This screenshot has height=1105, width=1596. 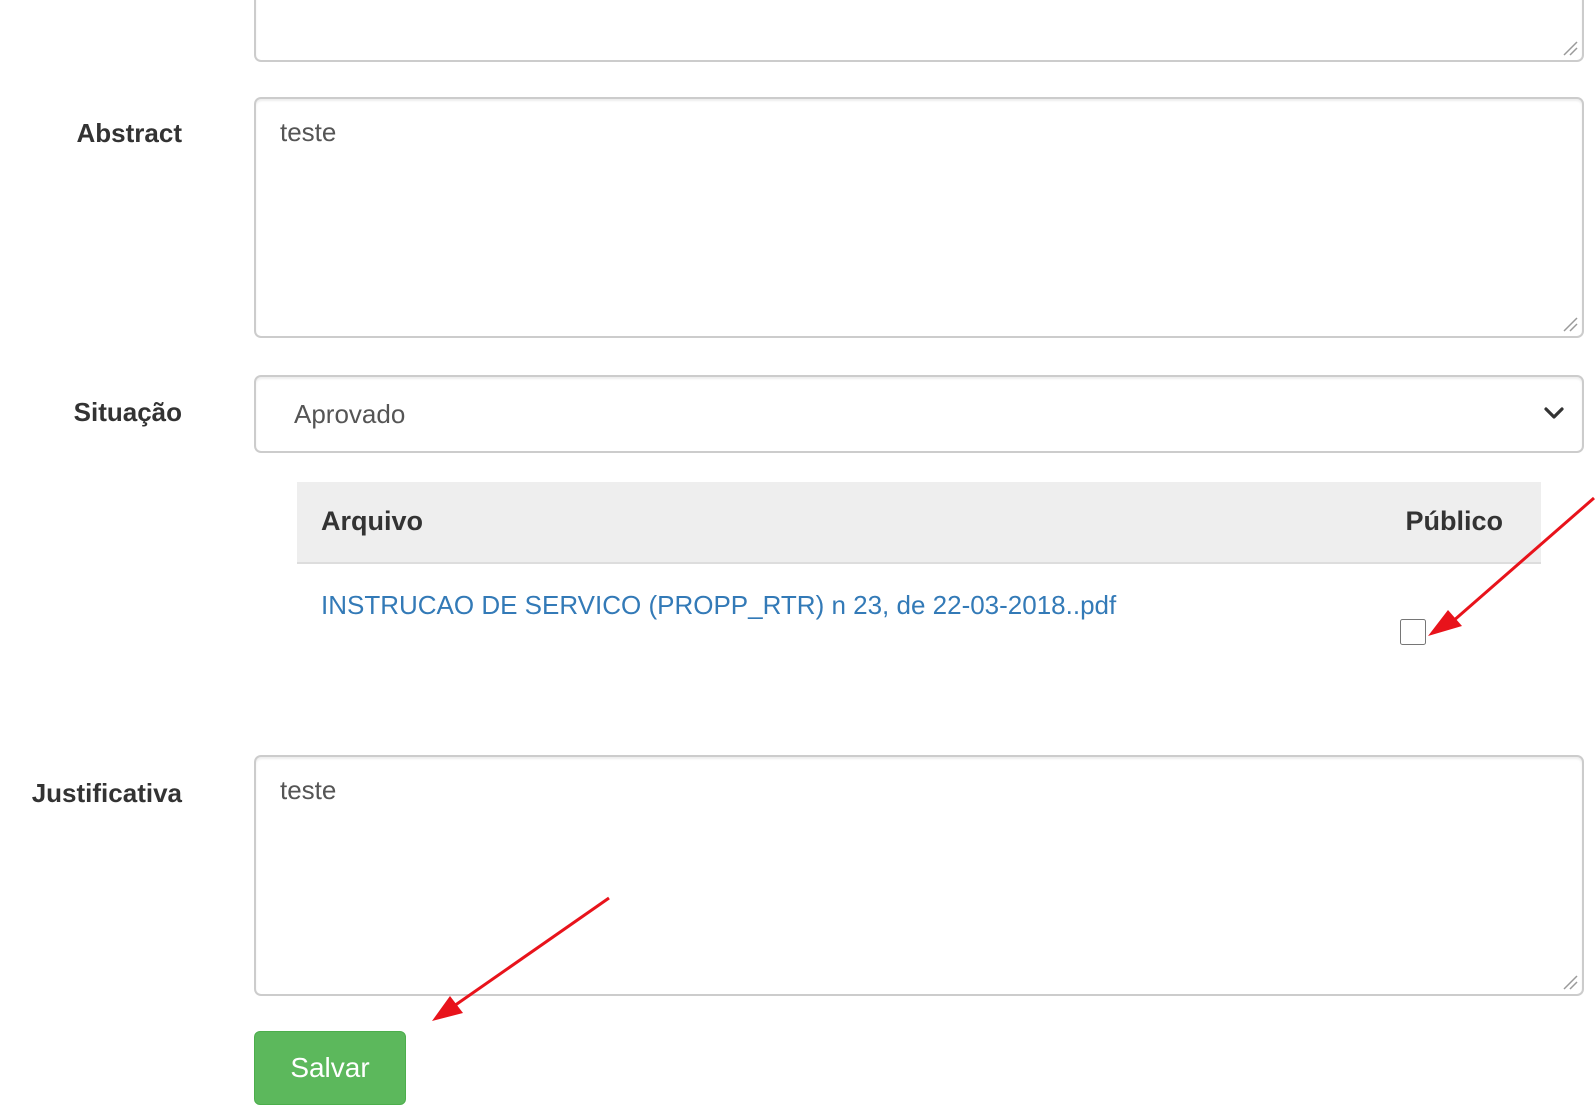 I want to click on justificativa-label: Justificativa, so click(x=106, y=793).